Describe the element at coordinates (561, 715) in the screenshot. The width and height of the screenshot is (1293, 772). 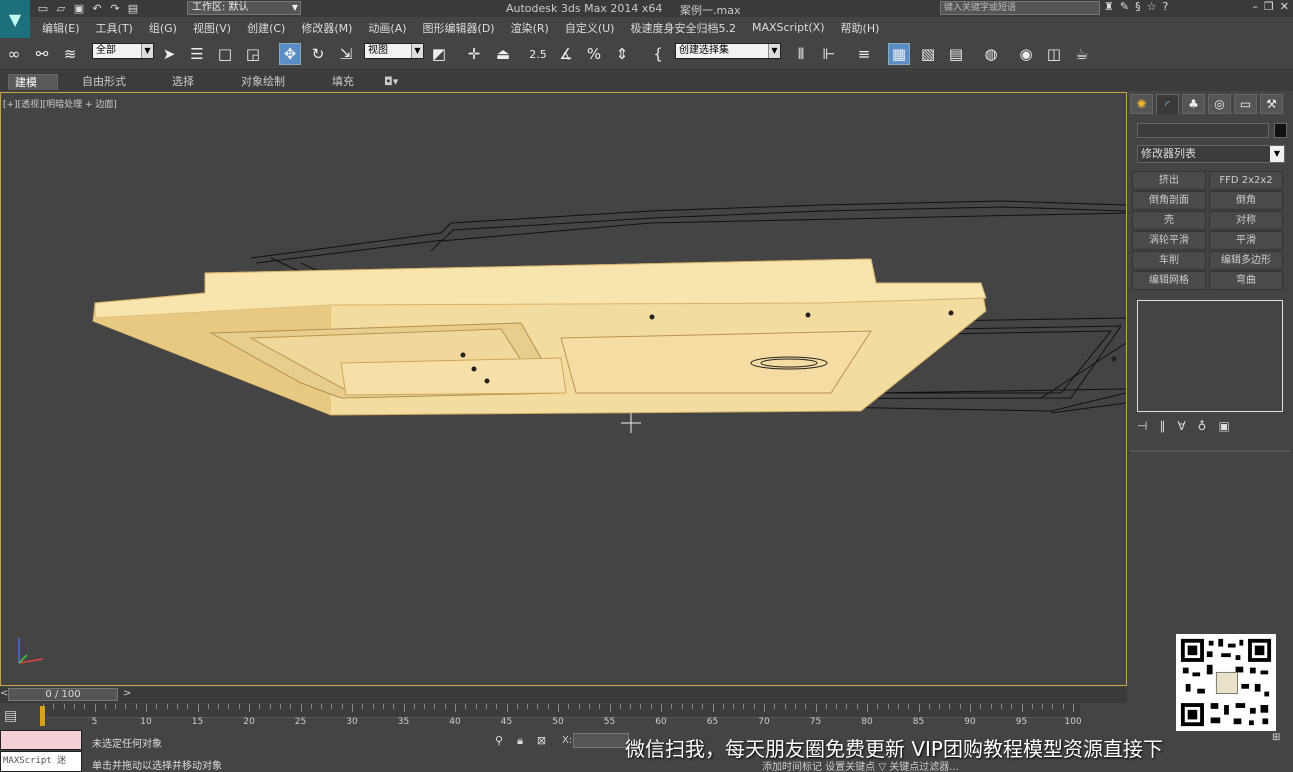
I see `track-strip: 5 10 15 20 25 30 35 40 45 50 55 60 65 70 75 80 85 90 95 100` at that location.